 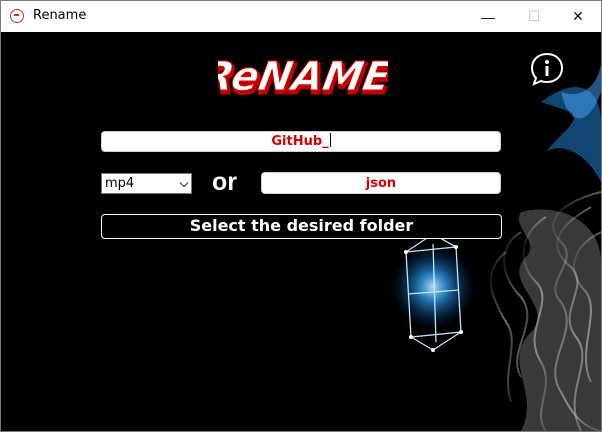 I want to click on custom-extension-input: json, so click(x=381, y=183).